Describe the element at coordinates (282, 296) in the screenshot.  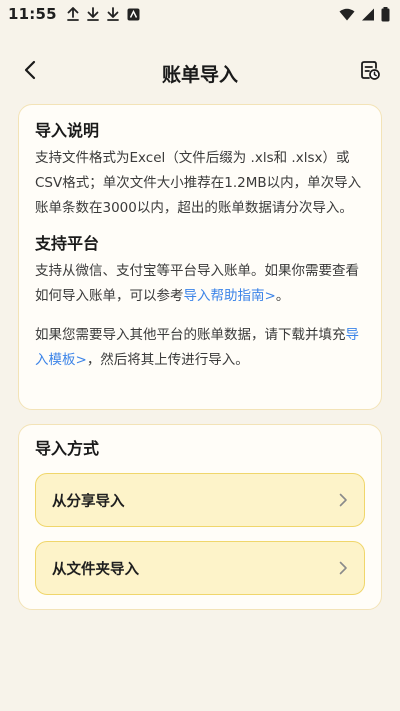
I see `supported-platforms-text-end: 。` at that location.